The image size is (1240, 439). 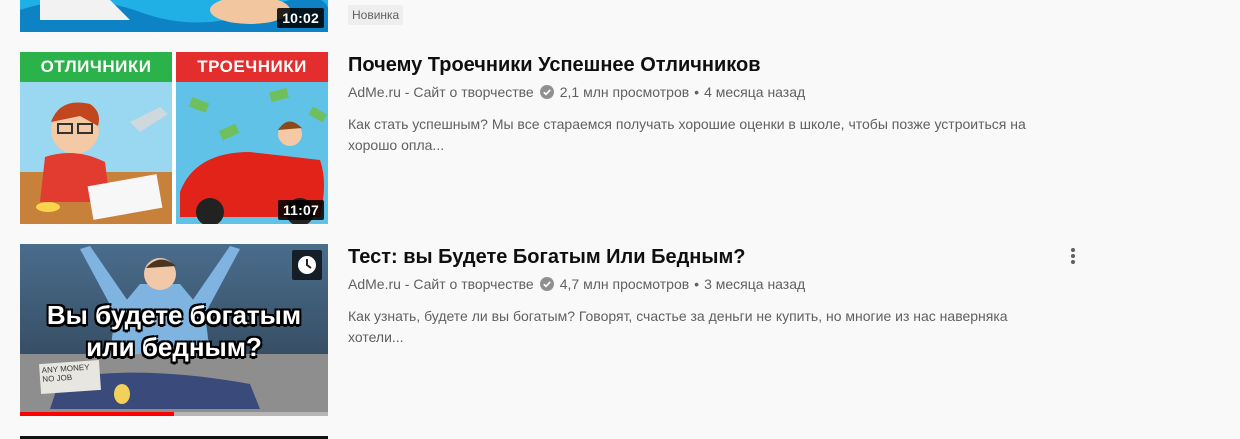 I want to click on upload-age: 4 месяца назад, so click(x=755, y=92).